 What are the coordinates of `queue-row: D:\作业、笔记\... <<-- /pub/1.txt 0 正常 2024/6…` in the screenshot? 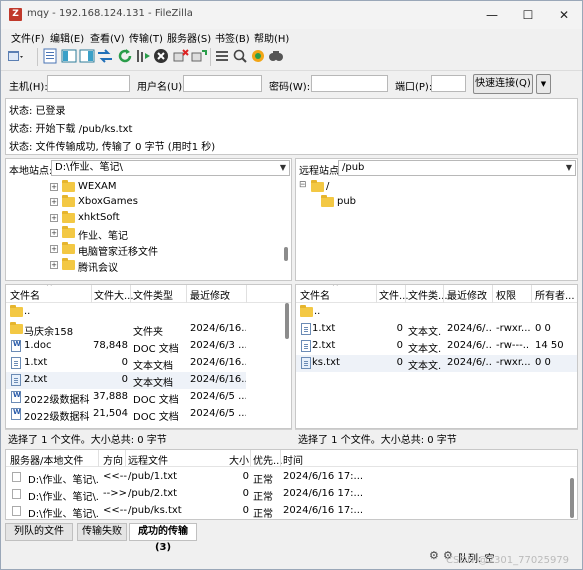 It's located at (291, 477).